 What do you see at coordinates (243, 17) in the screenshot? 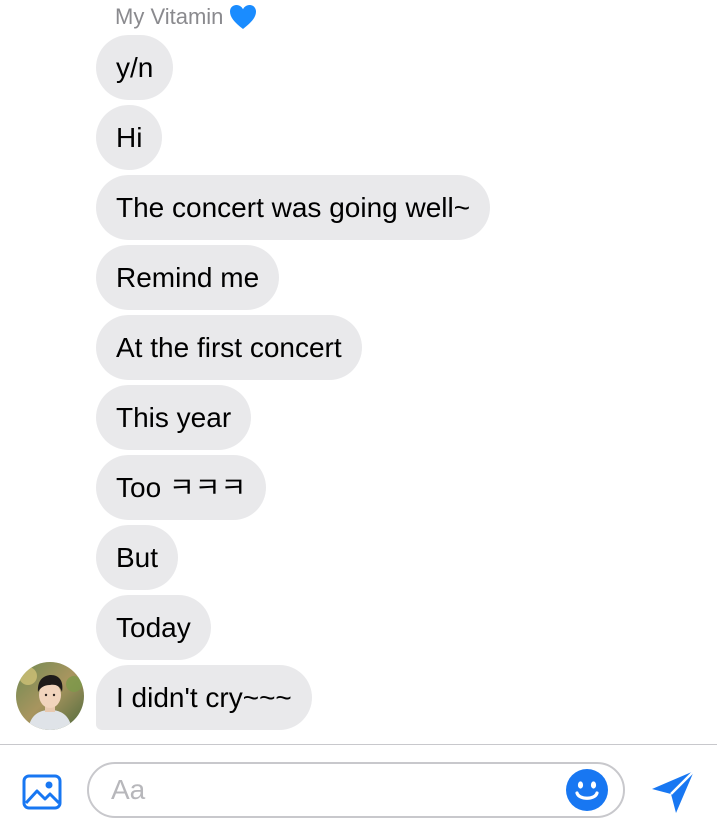
I see `blue-heart-icon` at bounding box center [243, 17].